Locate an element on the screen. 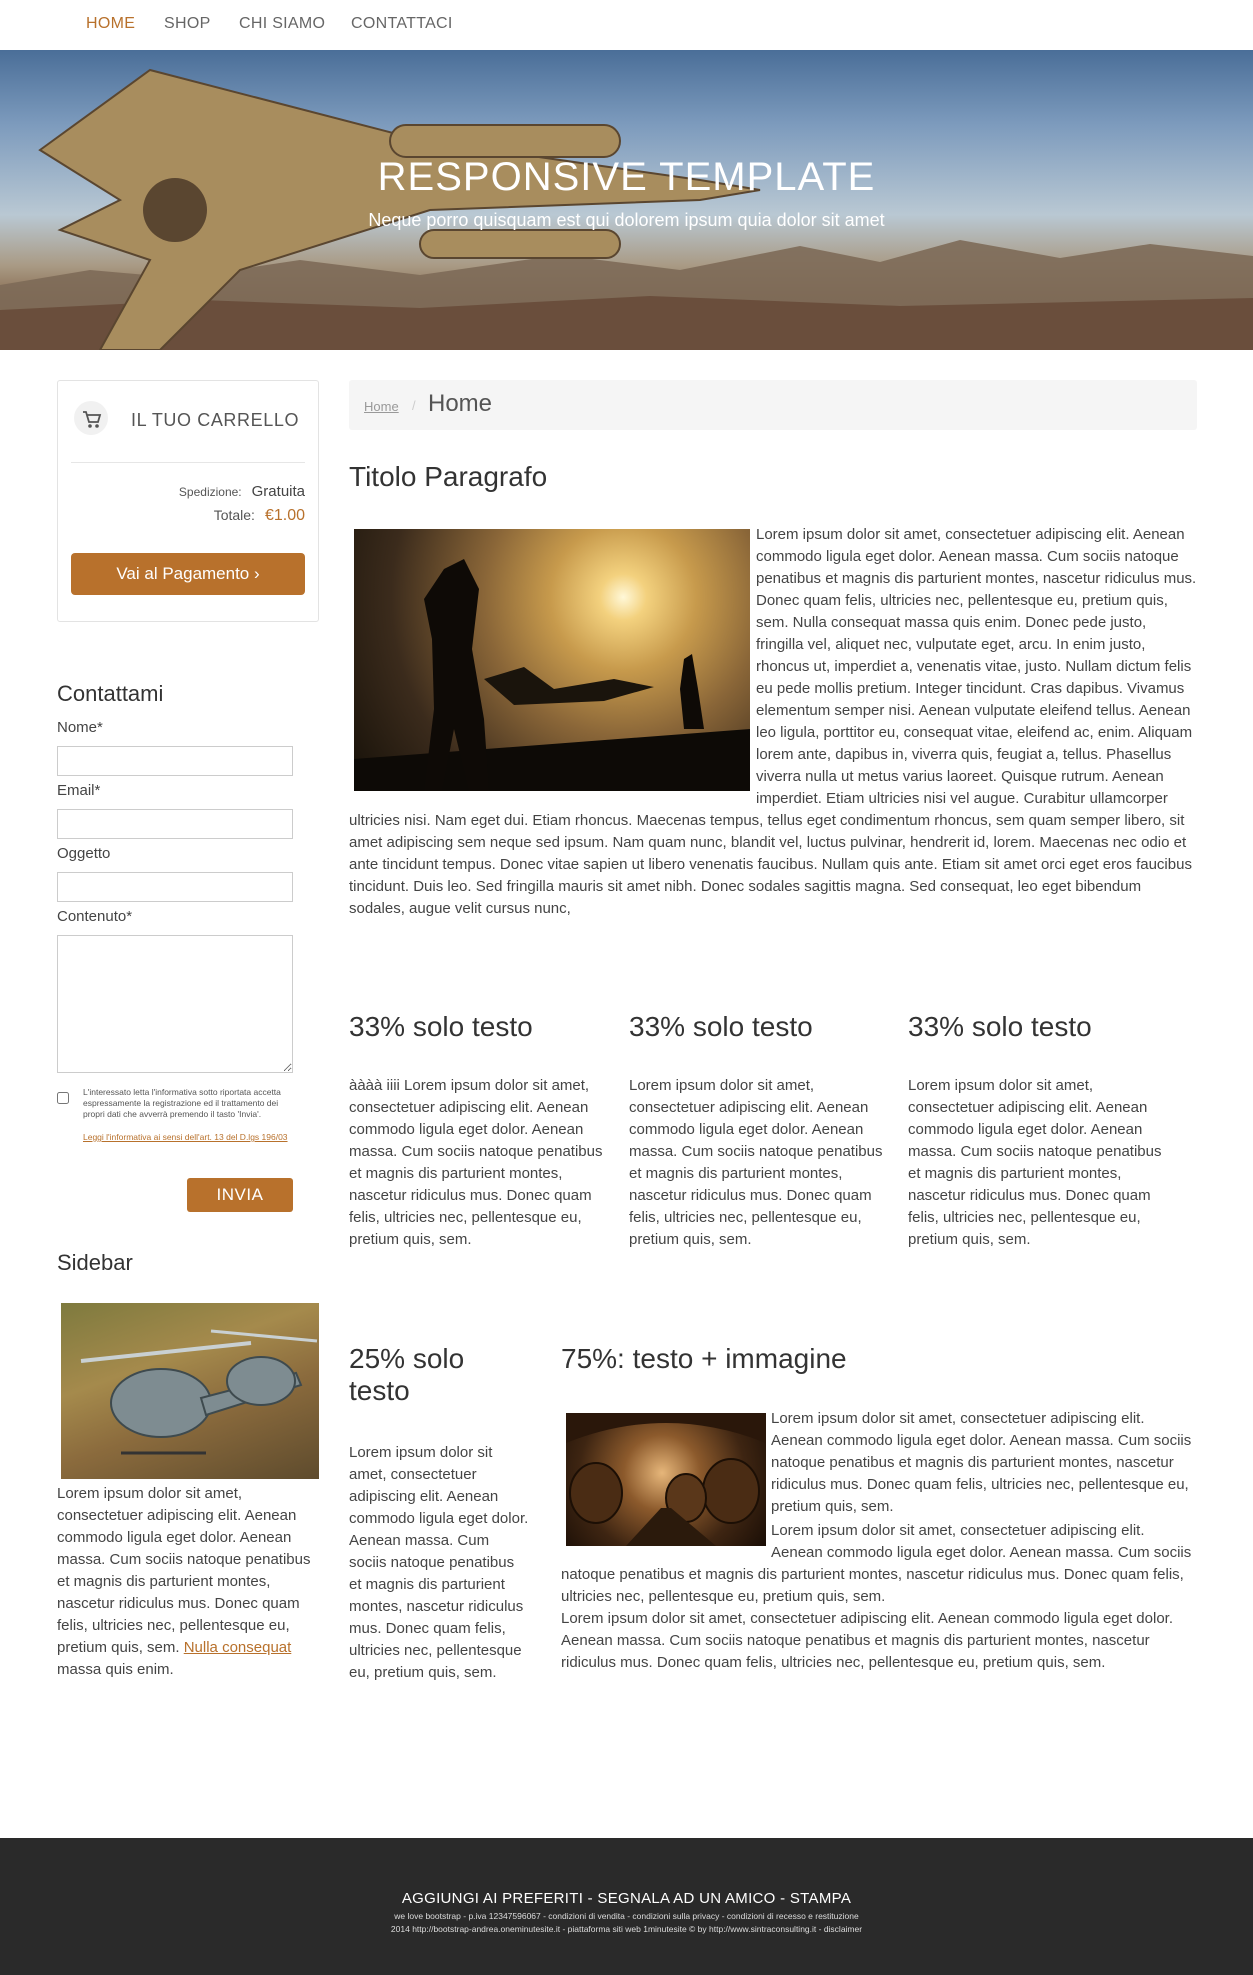 The height and width of the screenshot is (1975, 1253). sidebar-link: Nulla consequat is located at coordinates (238, 1647).